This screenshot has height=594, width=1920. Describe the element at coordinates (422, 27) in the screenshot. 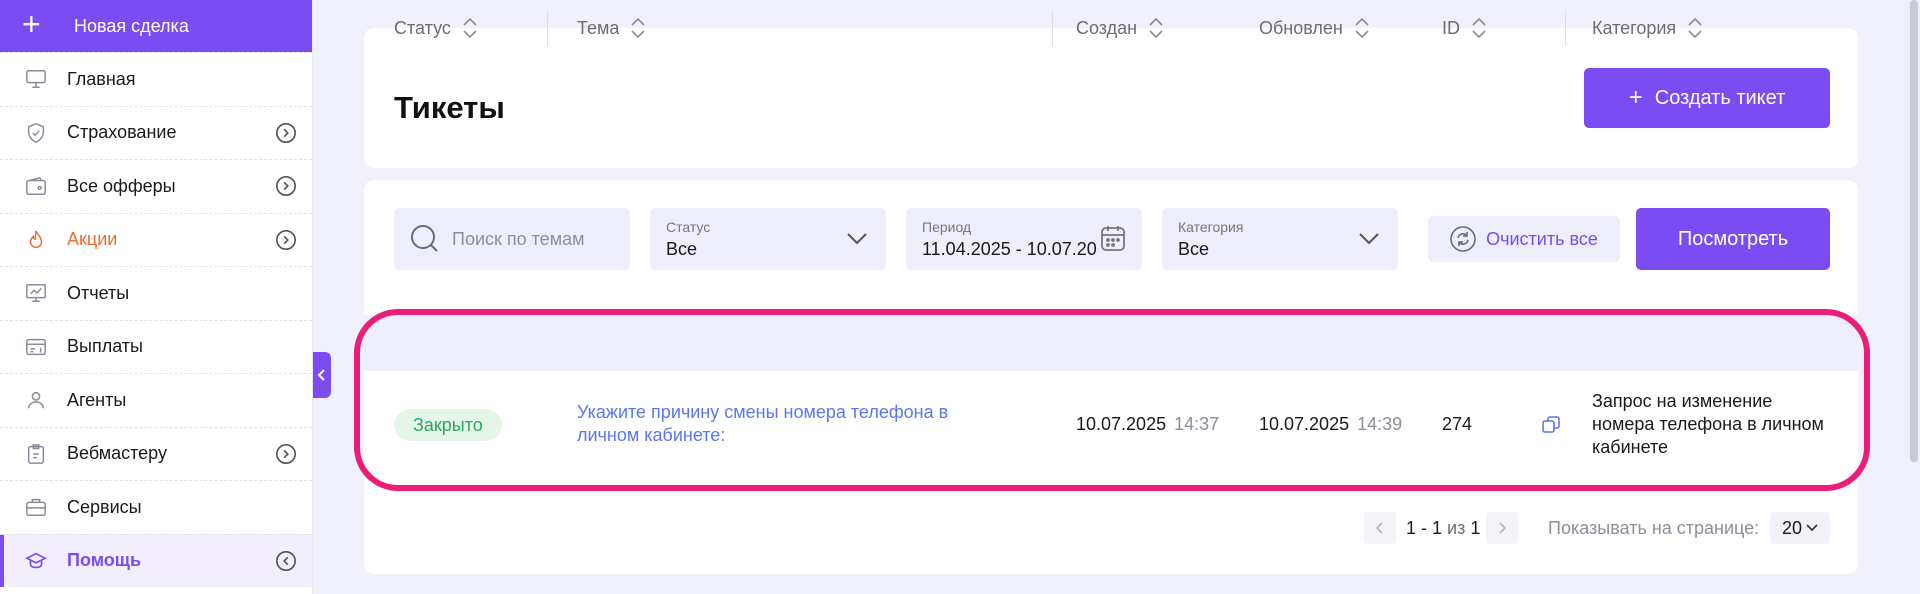

I see `column-header-label: Статус` at that location.